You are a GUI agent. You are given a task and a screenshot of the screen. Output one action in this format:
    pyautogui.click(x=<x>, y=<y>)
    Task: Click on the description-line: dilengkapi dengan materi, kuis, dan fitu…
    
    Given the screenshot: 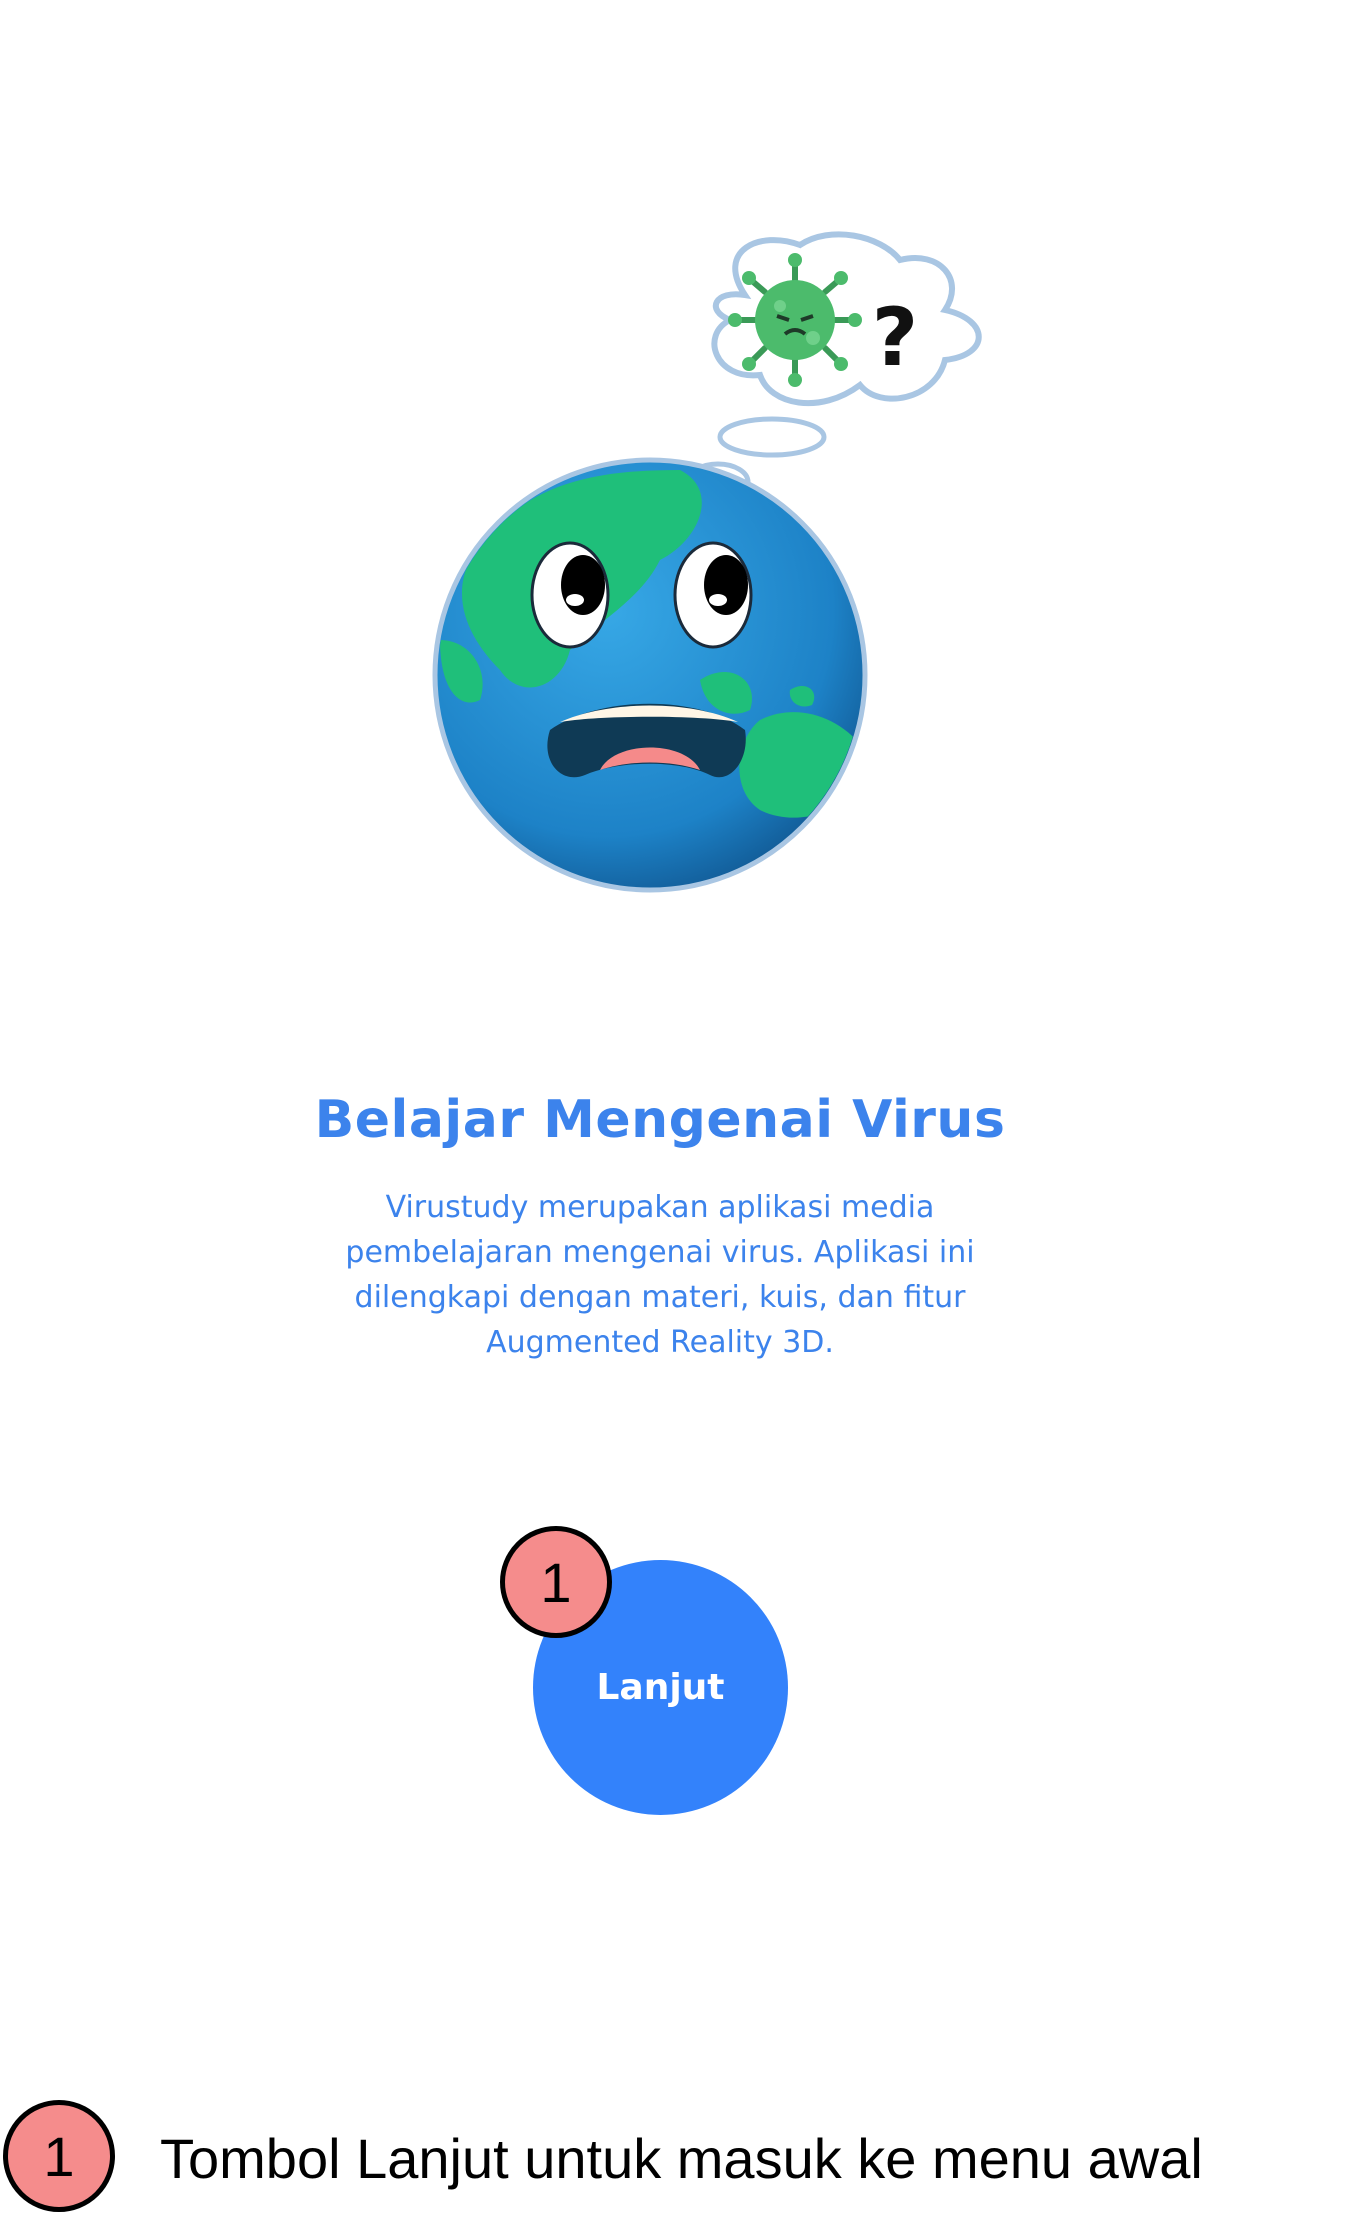 What is the action you would take?
    pyautogui.click(x=660, y=1297)
    